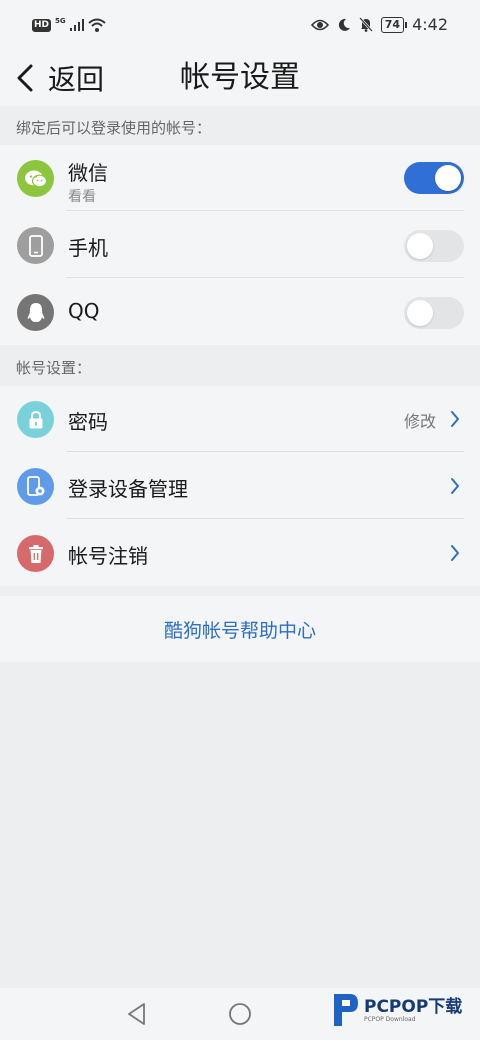 This screenshot has width=480, height=1040. Describe the element at coordinates (96, 25) in the screenshot. I see `wifi-icon` at that location.